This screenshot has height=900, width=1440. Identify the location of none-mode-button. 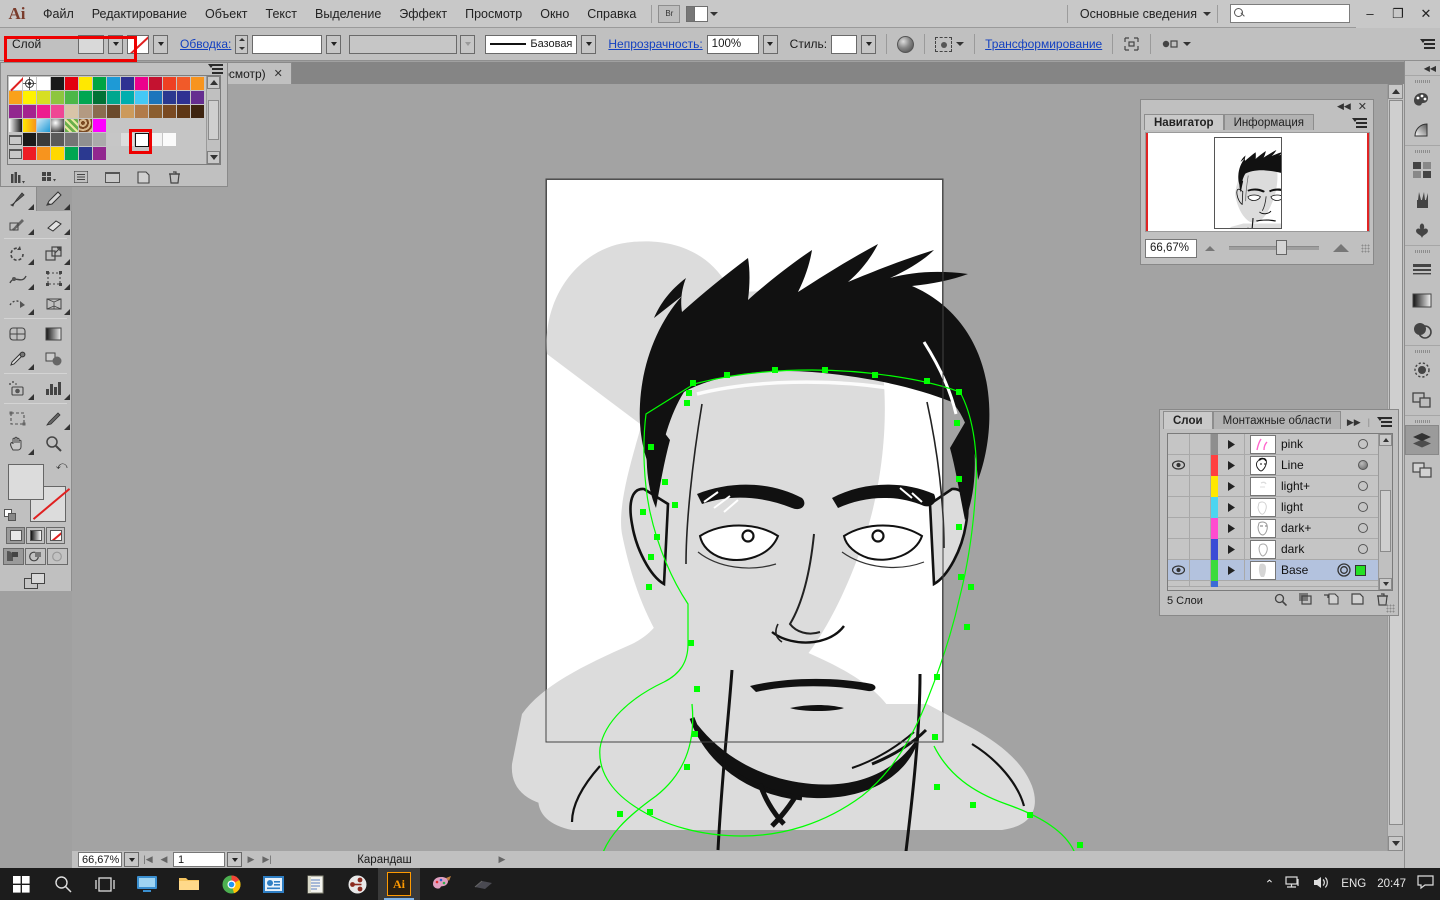
(55, 535).